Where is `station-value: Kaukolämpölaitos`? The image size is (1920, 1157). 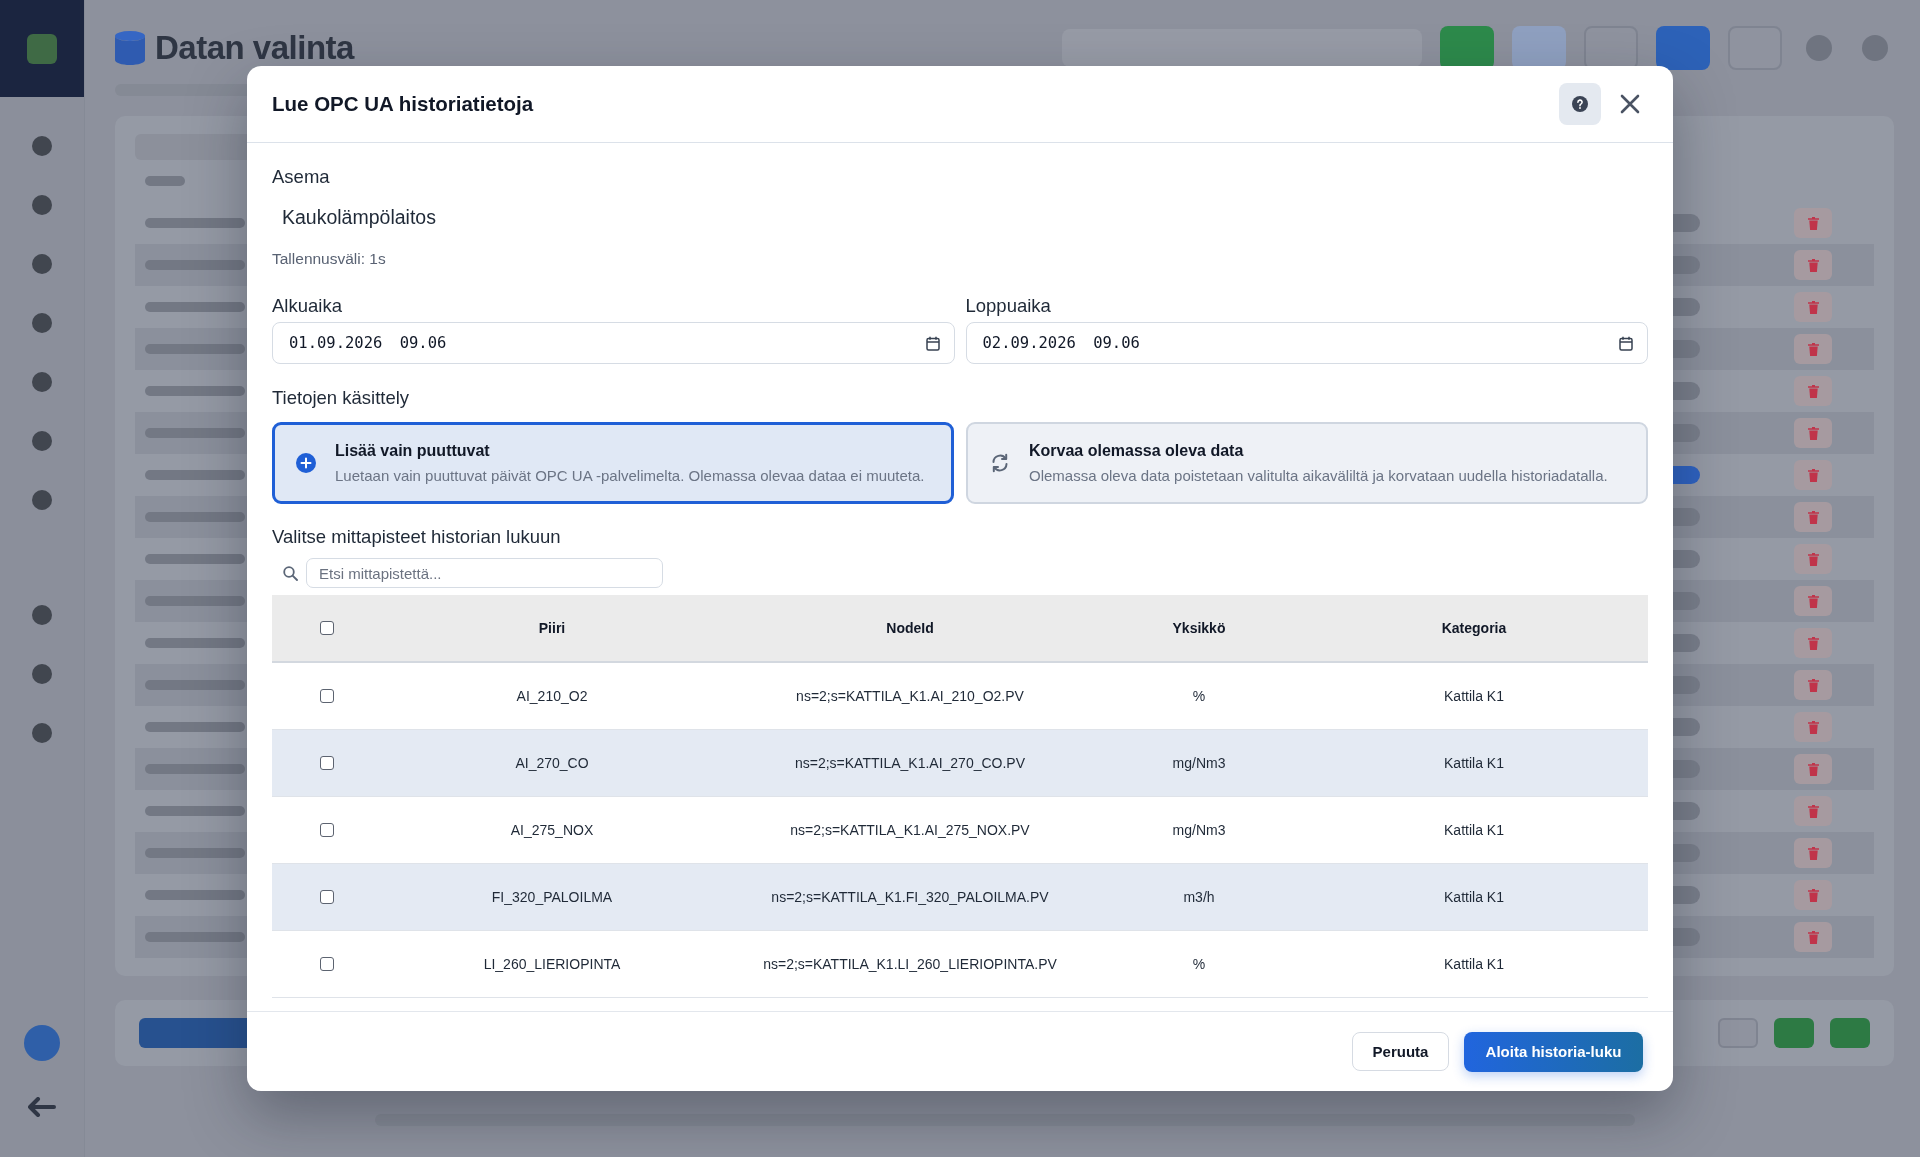
station-value: Kaukolämpölaitos is located at coordinates (359, 217).